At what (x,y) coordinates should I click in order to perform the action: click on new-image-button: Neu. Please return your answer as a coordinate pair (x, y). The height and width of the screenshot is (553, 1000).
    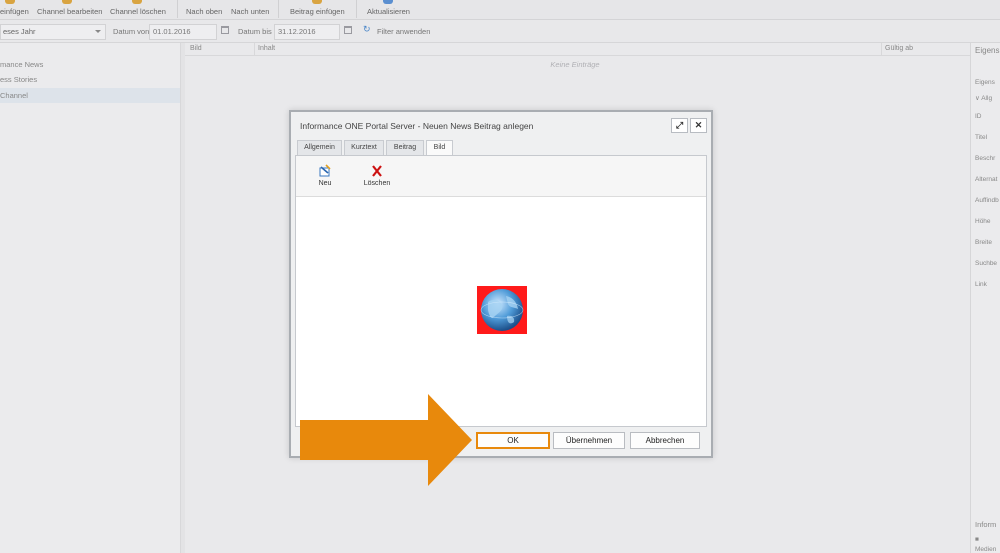
    Looking at the image, I should click on (325, 175).